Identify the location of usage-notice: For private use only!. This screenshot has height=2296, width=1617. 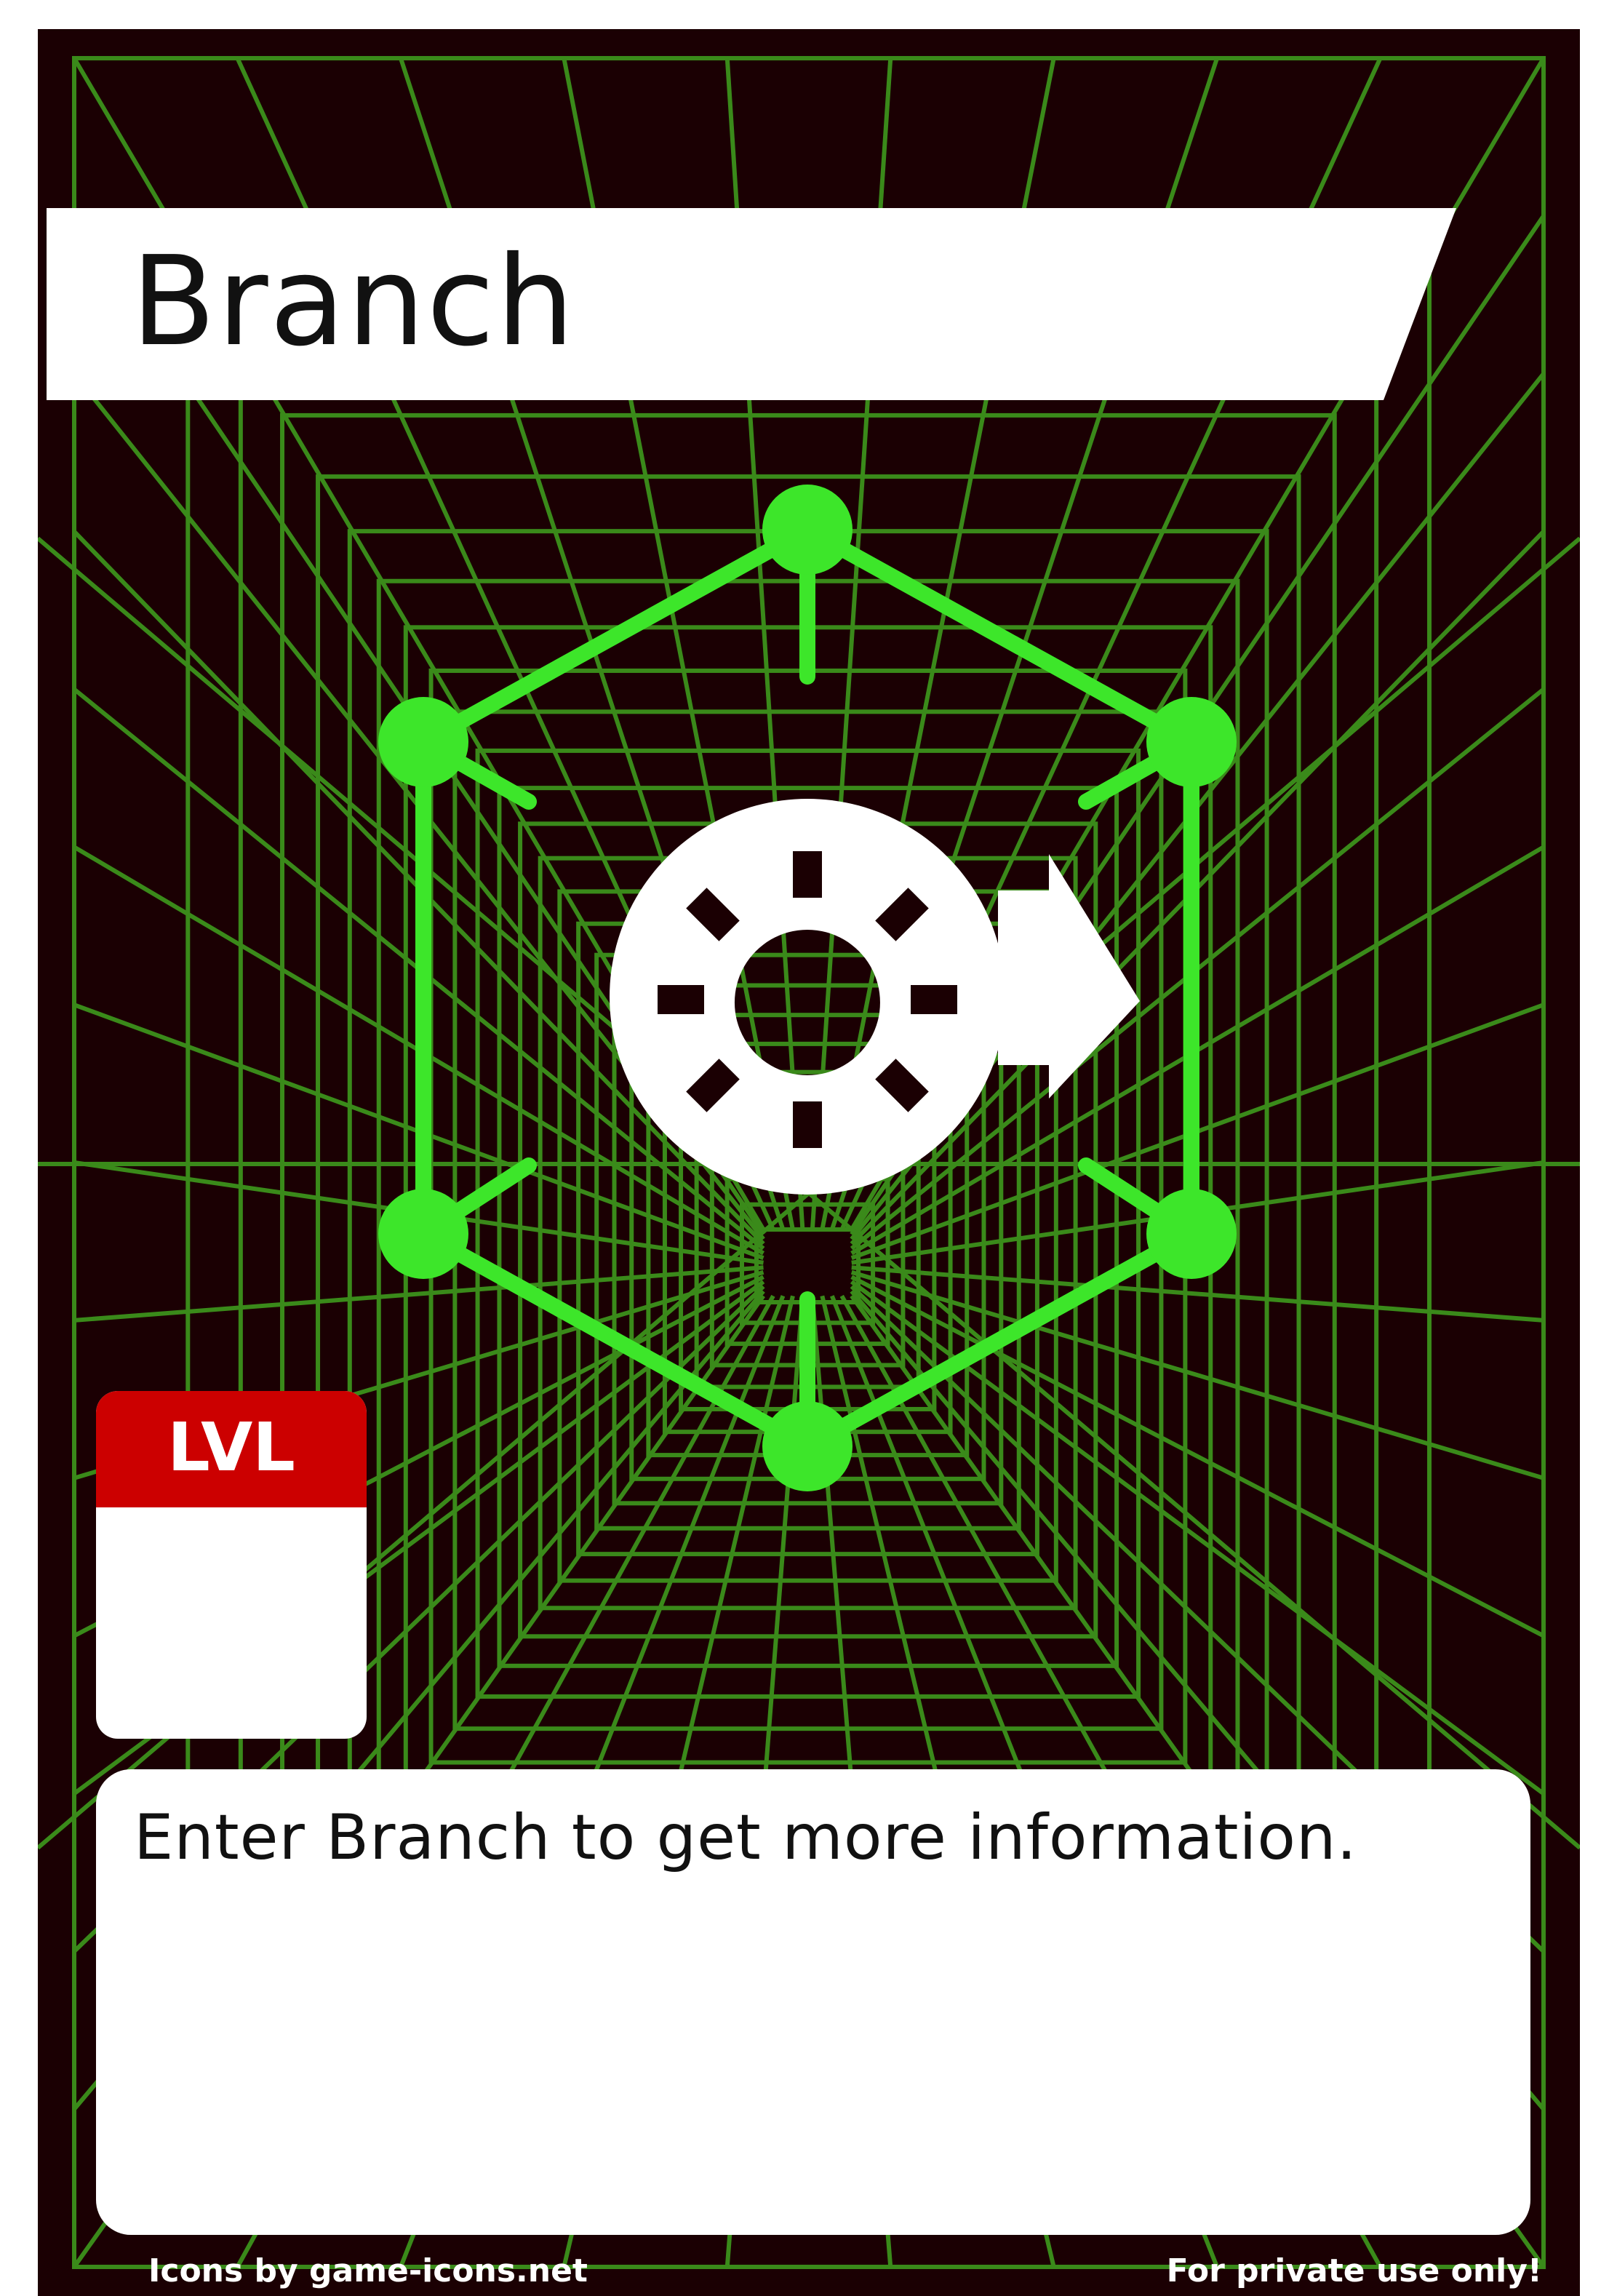
(1354, 2270).